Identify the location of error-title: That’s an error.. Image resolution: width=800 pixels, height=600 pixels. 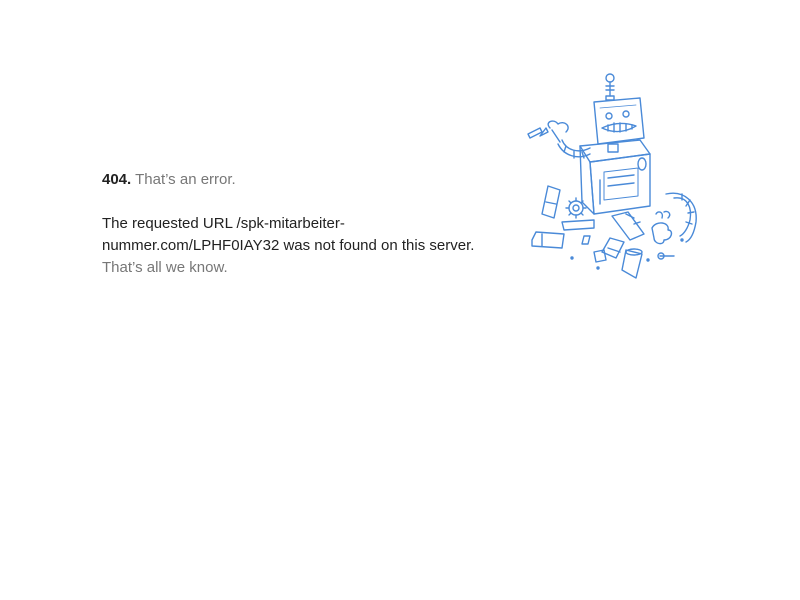
(185, 179).